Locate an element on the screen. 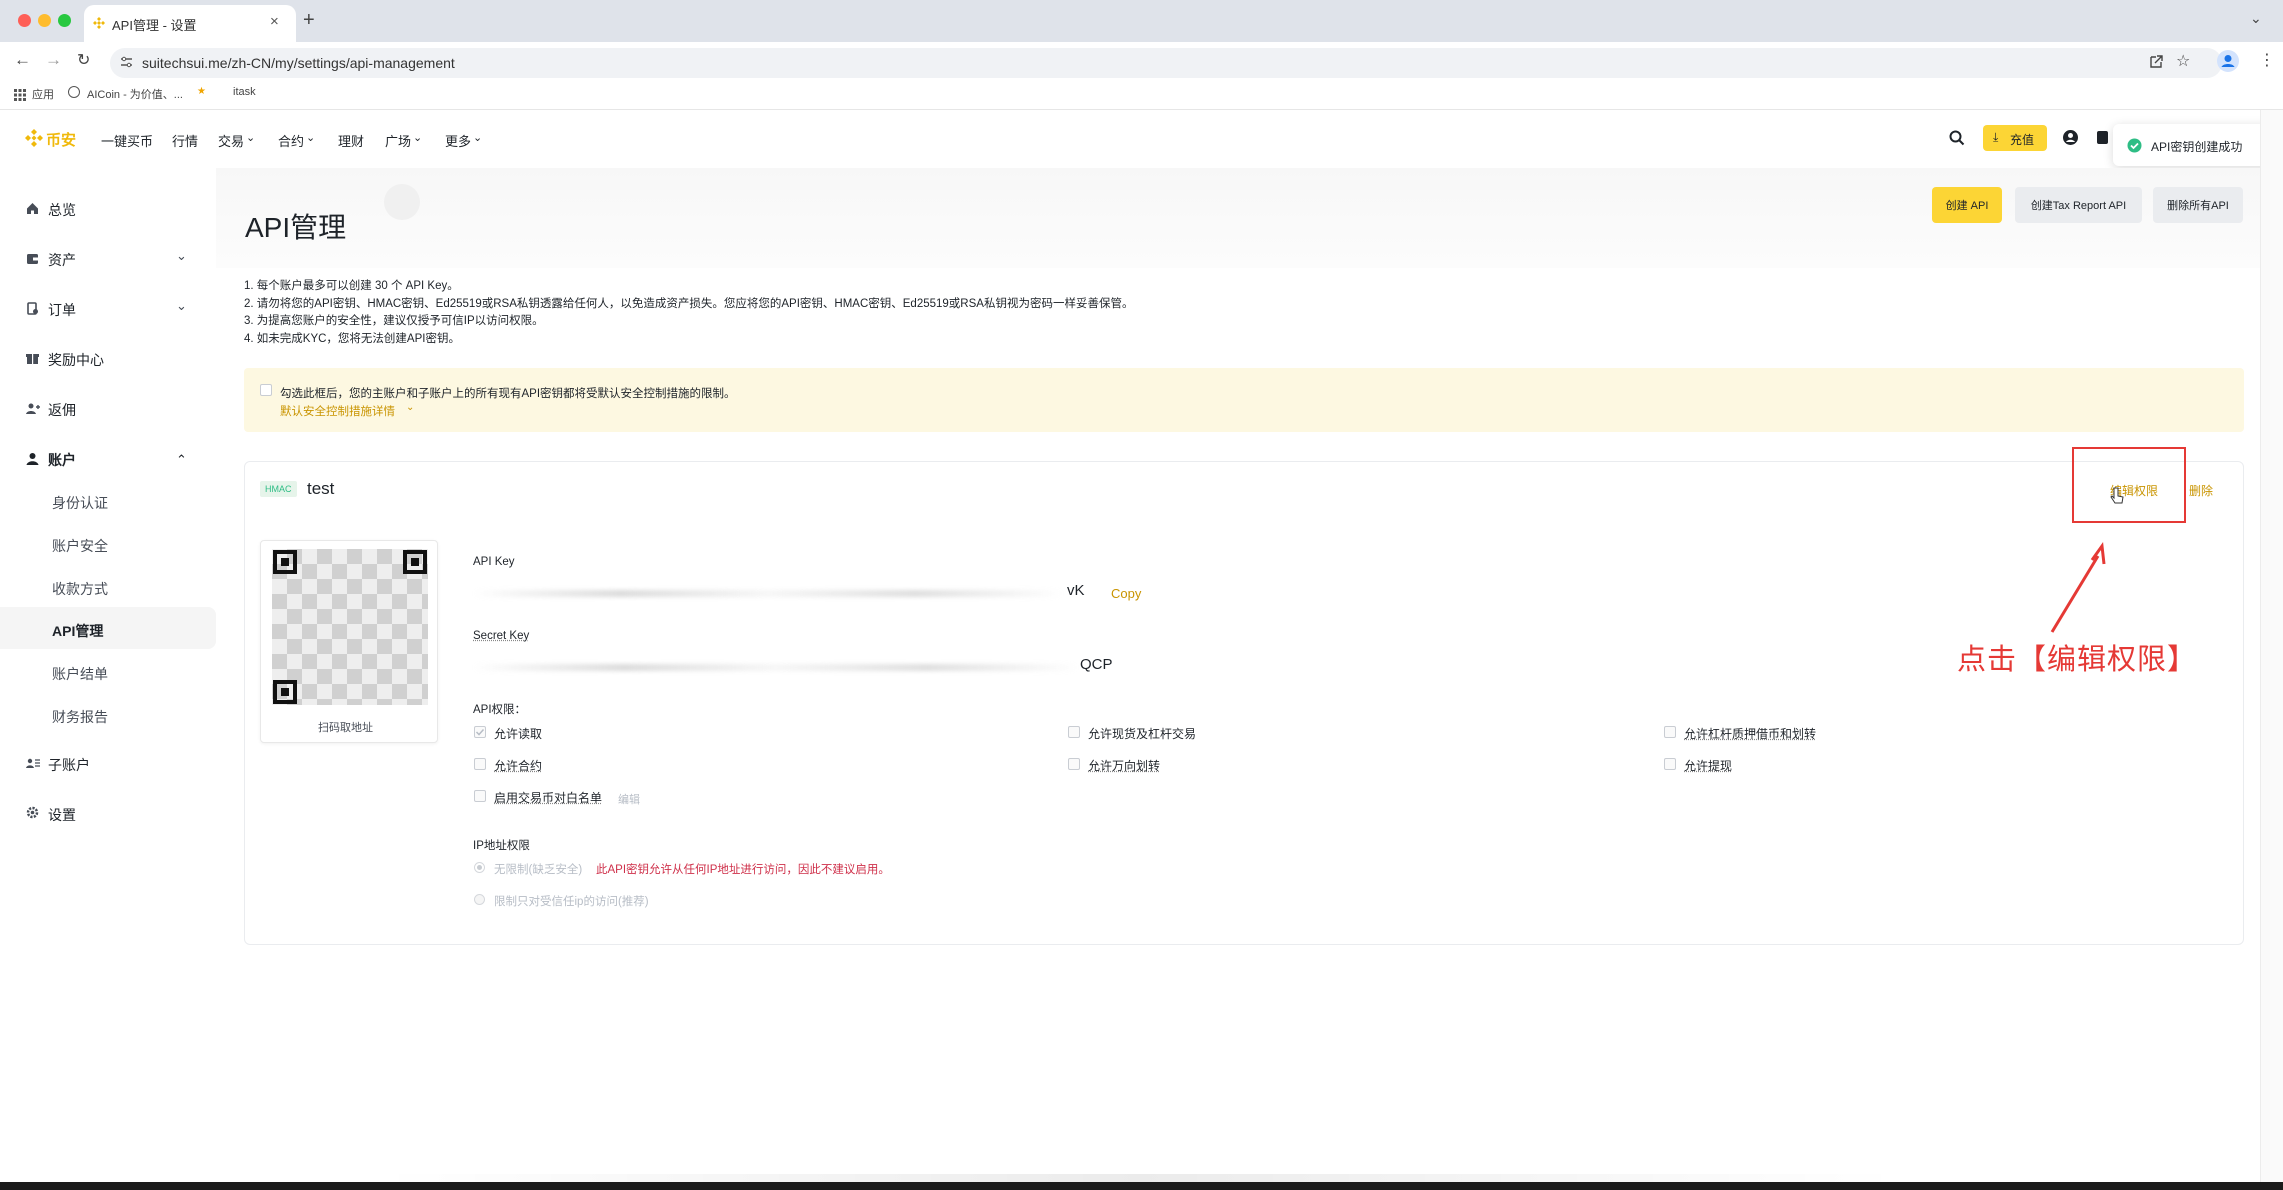  wallet-icon is located at coordinates (2102, 137).